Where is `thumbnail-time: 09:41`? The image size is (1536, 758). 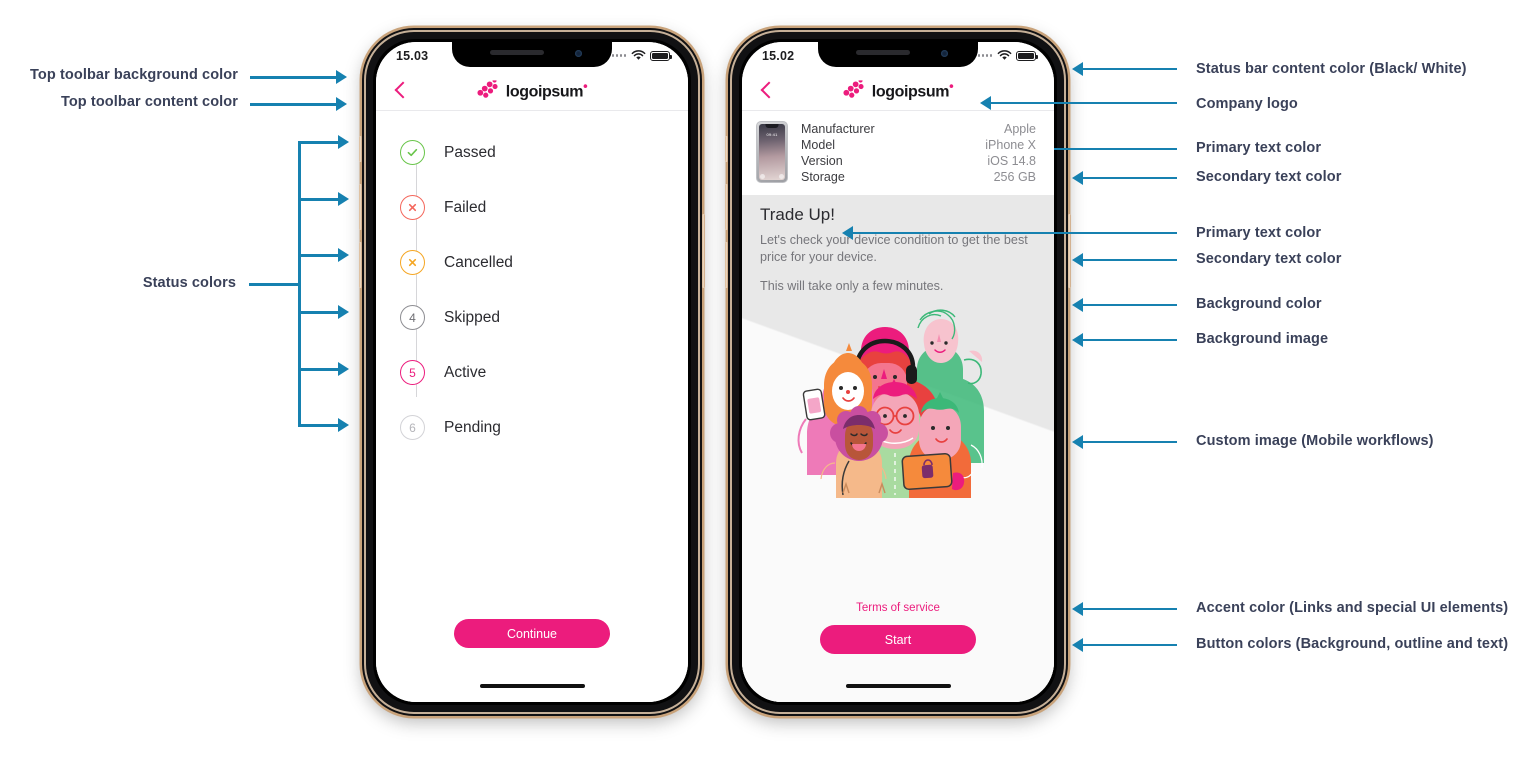
thumbnail-time: 09:41 is located at coordinates (772, 134).